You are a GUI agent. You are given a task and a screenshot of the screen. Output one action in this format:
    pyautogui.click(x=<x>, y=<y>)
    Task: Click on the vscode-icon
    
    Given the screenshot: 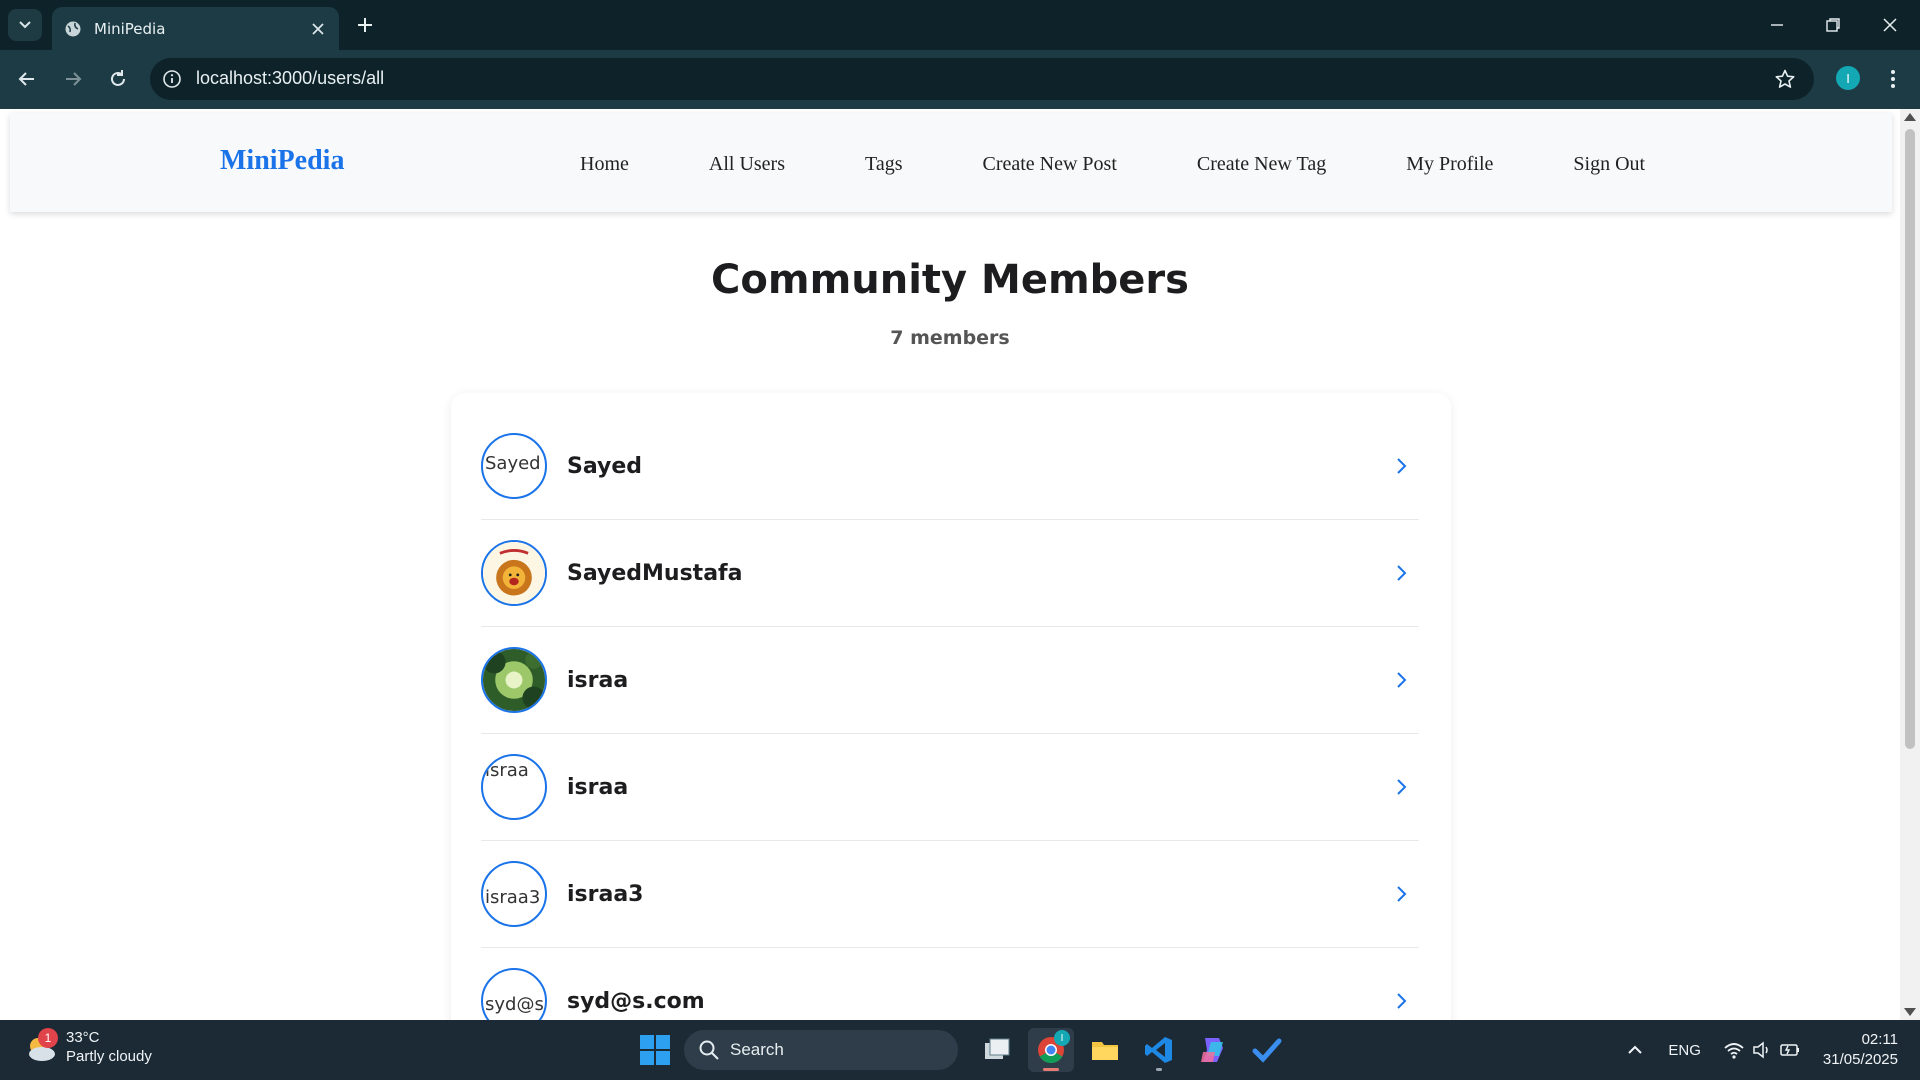 What is the action you would take?
    pyautogui.click(x=1158, y=1050)
    